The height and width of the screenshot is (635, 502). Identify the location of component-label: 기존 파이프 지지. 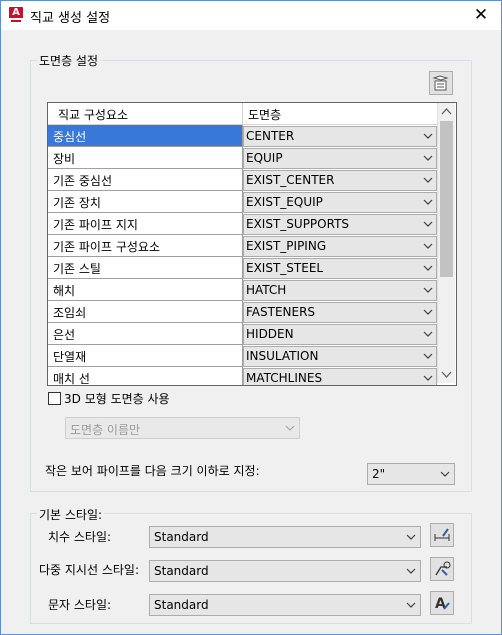
(95, 225).